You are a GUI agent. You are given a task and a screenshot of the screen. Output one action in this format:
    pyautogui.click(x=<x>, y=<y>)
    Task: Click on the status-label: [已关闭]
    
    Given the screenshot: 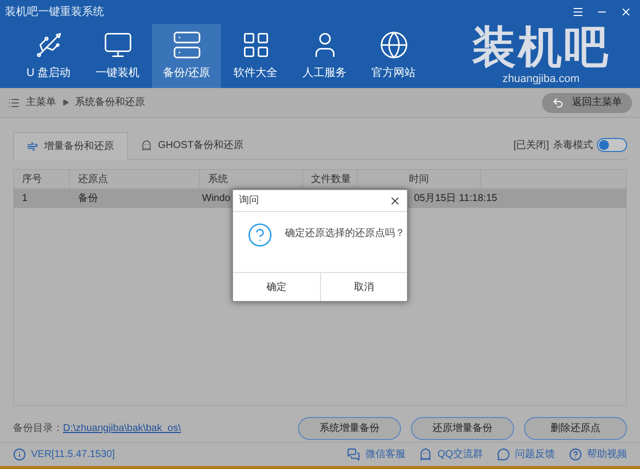 What is the action you would take?
    pyautogui.click(x=531, y=145)
    